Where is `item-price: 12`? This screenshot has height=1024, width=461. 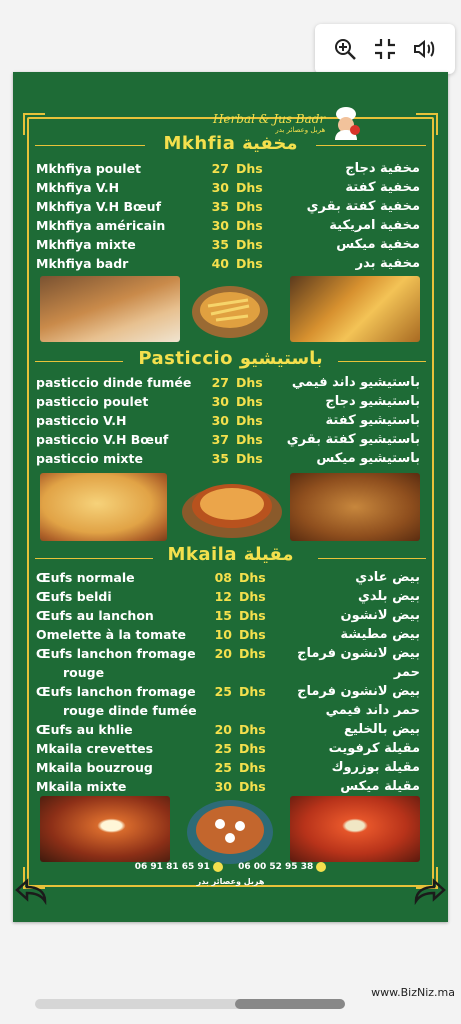
item-price: 12 is located at coordinates (223, 596).